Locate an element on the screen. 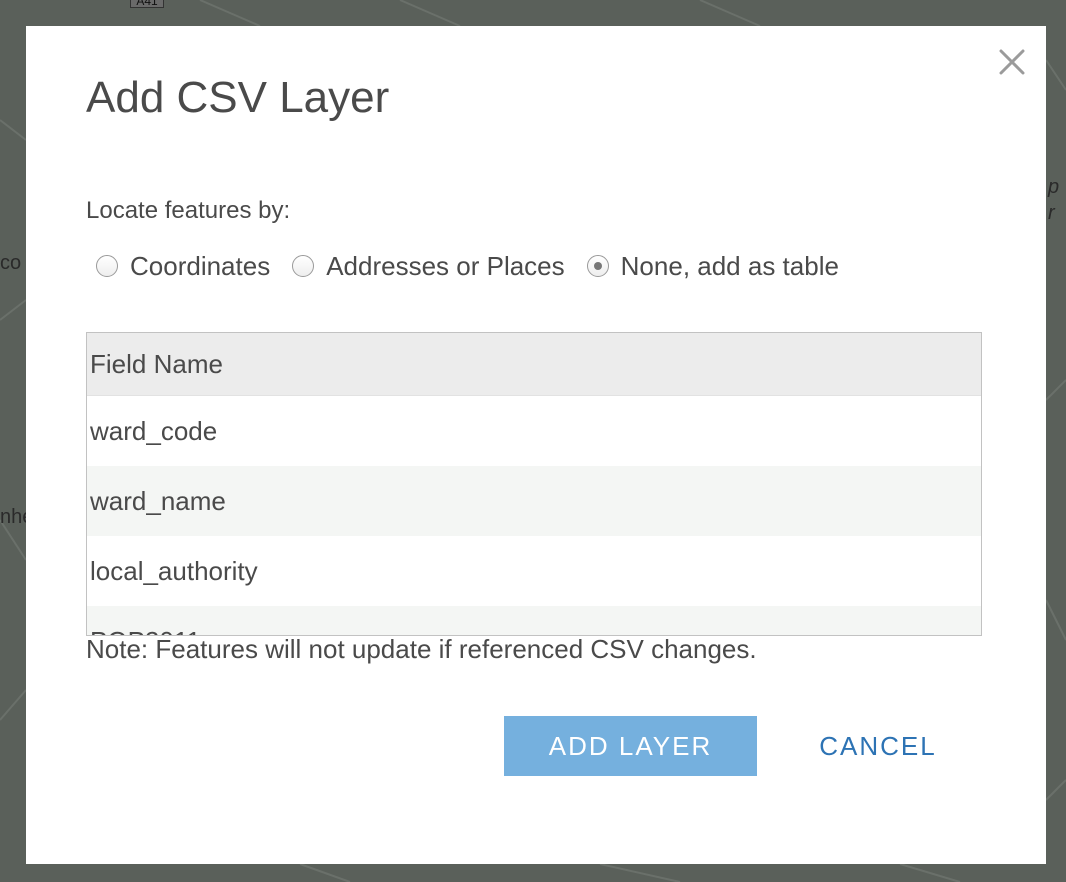 Image resolution: width=1066 pixels, height=882 pixels. radio-addresses-or-places: Addresses or Places is located at coordinates (428, 266).